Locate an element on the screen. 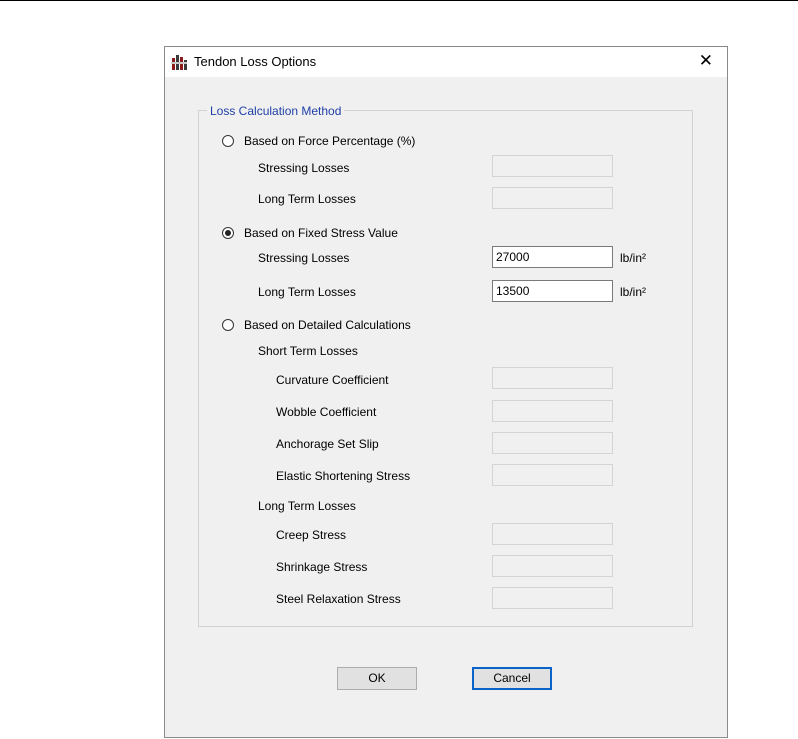 Image resolution: width=798 pixels, height=739 pixels. window-title: Tendon Loss Options is located at coordinates (255, 61).